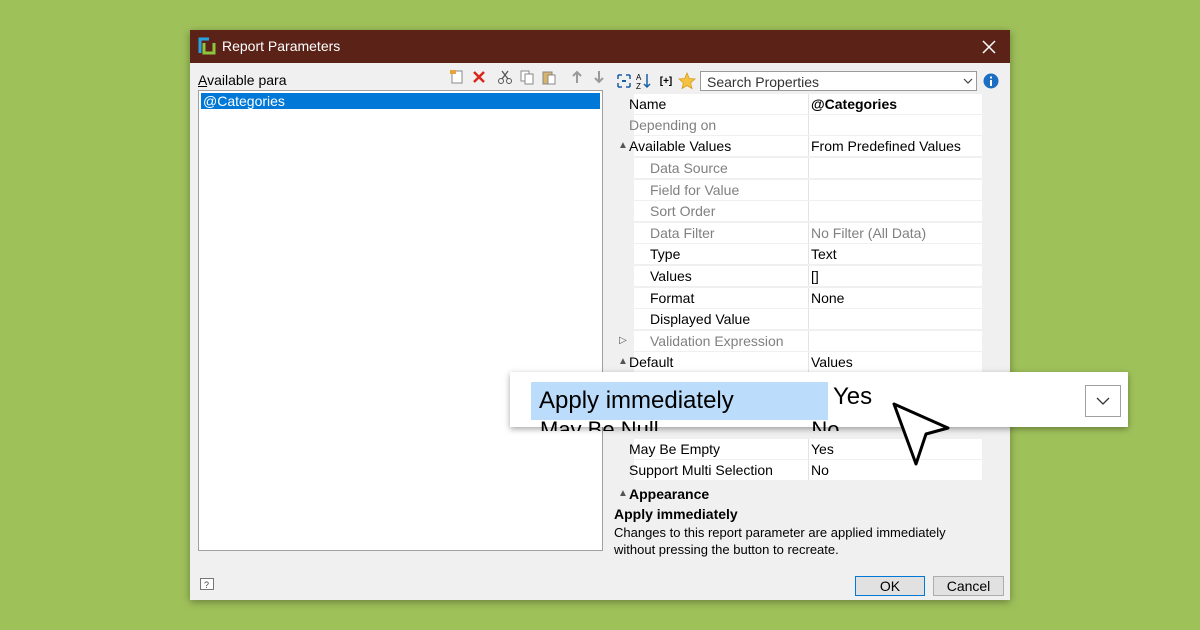  What do you see at coordinates (852, 401) in the screenshot?
I see `zoom-property-value: Yes` at bounding box center [852, 401].